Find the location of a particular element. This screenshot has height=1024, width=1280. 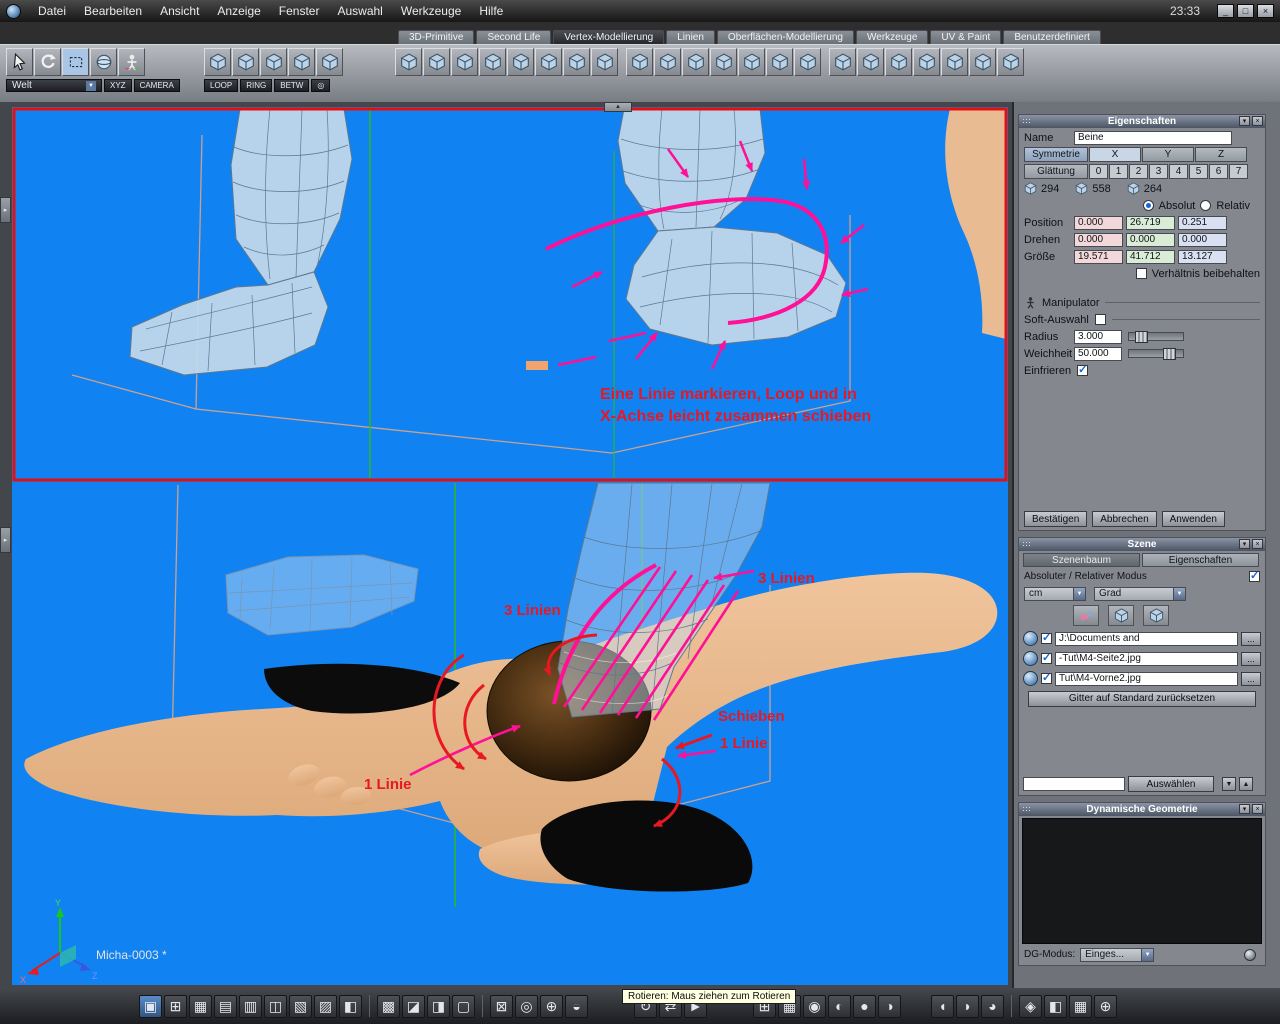

layout-grid-icon: ⊞ is located at coordinates (175, 1006).